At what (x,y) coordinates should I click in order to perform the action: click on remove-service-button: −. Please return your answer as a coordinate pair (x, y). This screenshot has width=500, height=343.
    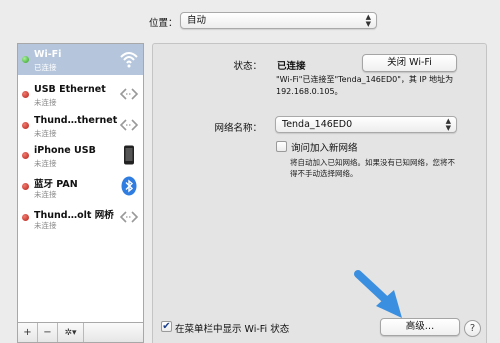
    Looking at the image, I should click on (48, 332).